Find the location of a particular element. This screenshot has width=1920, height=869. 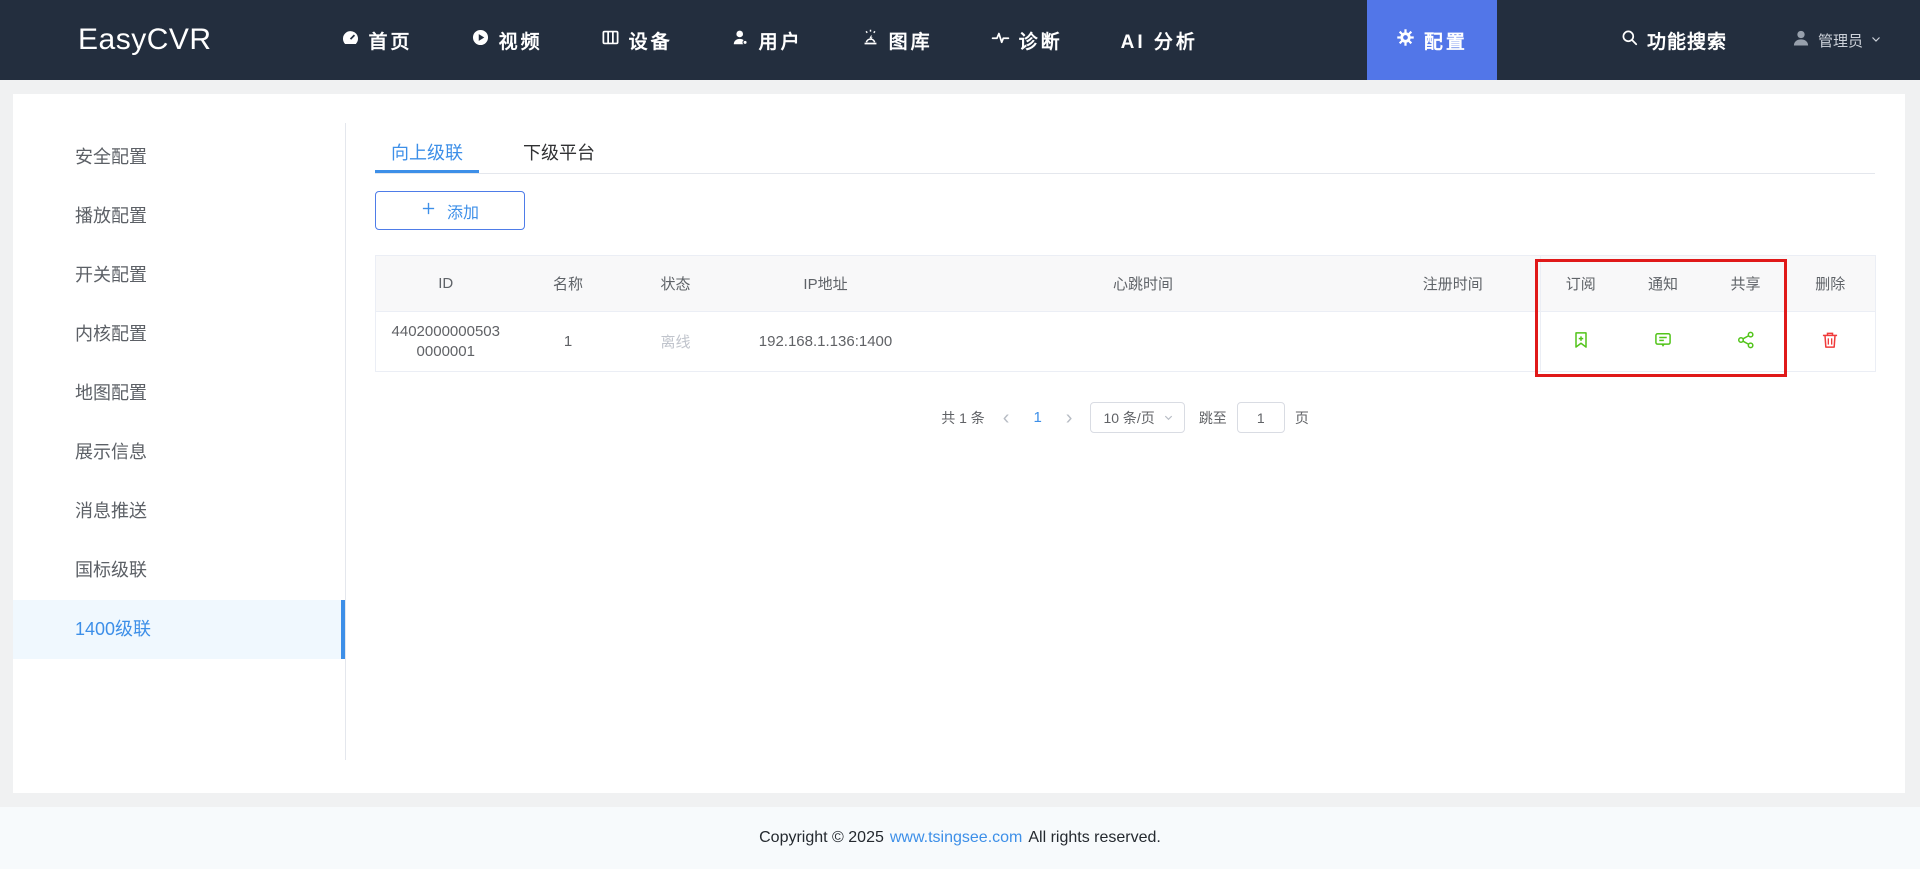

nav-item-user: 用户 is located at coordinates (767, 40).